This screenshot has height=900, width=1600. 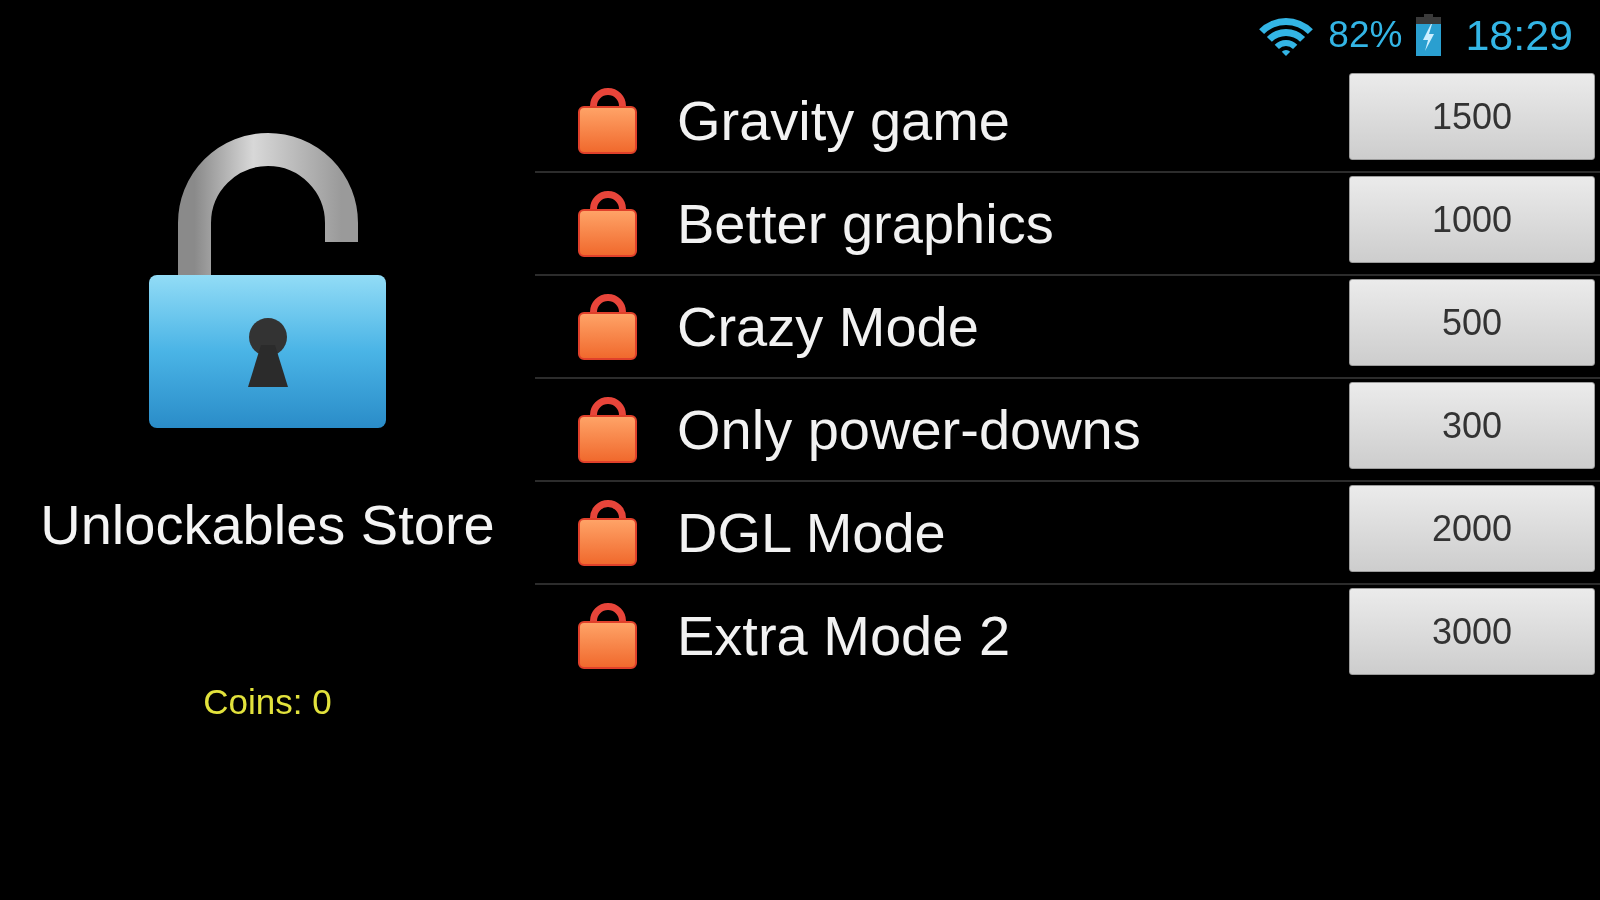 I want to click on coin-count: Coins: 0, so click(x=267, y=702).